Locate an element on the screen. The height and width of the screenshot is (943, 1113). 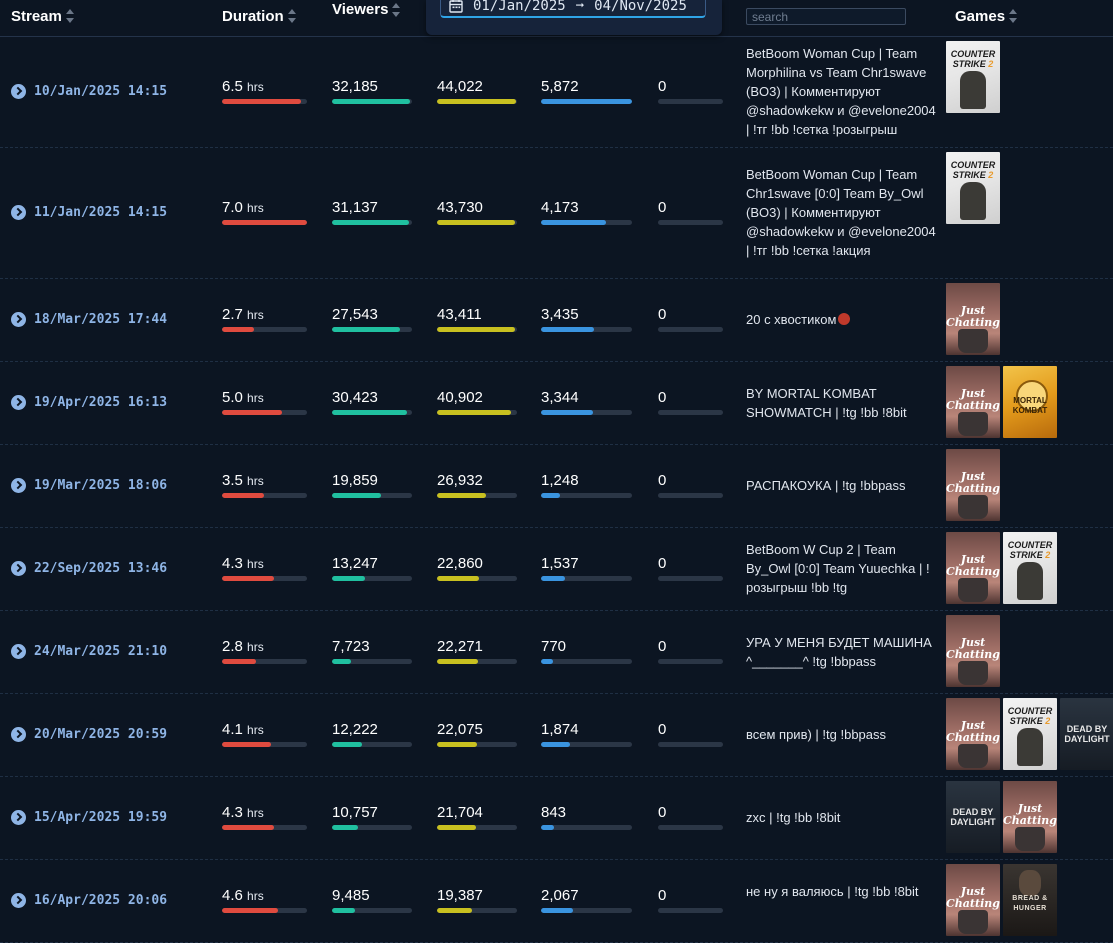
bread-and-hunger-cover-icon: BREAD & HUNGER is located at coordinates (1030, 900).